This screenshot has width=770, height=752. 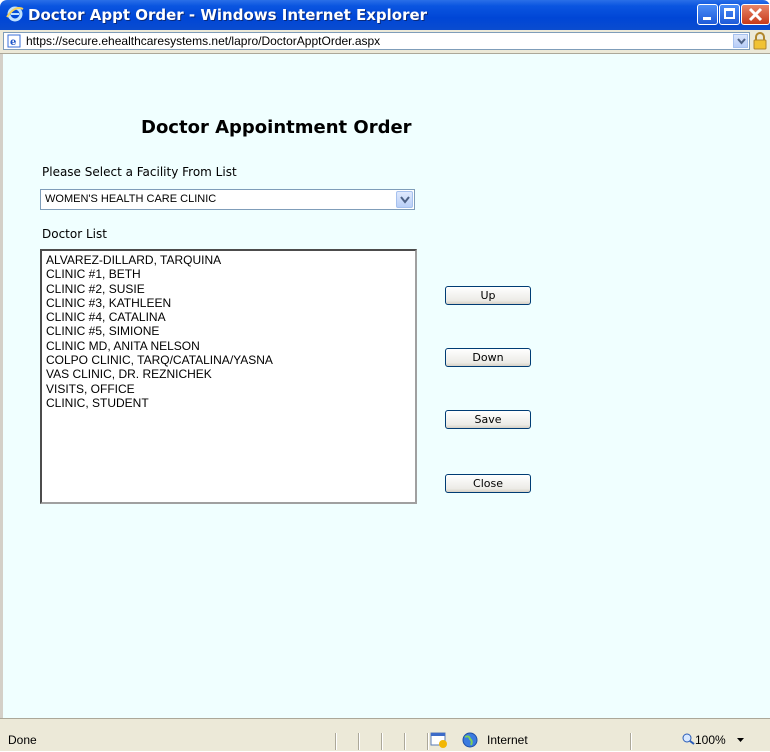 I want to click on minimize-icon, so click(x=707, y=18).